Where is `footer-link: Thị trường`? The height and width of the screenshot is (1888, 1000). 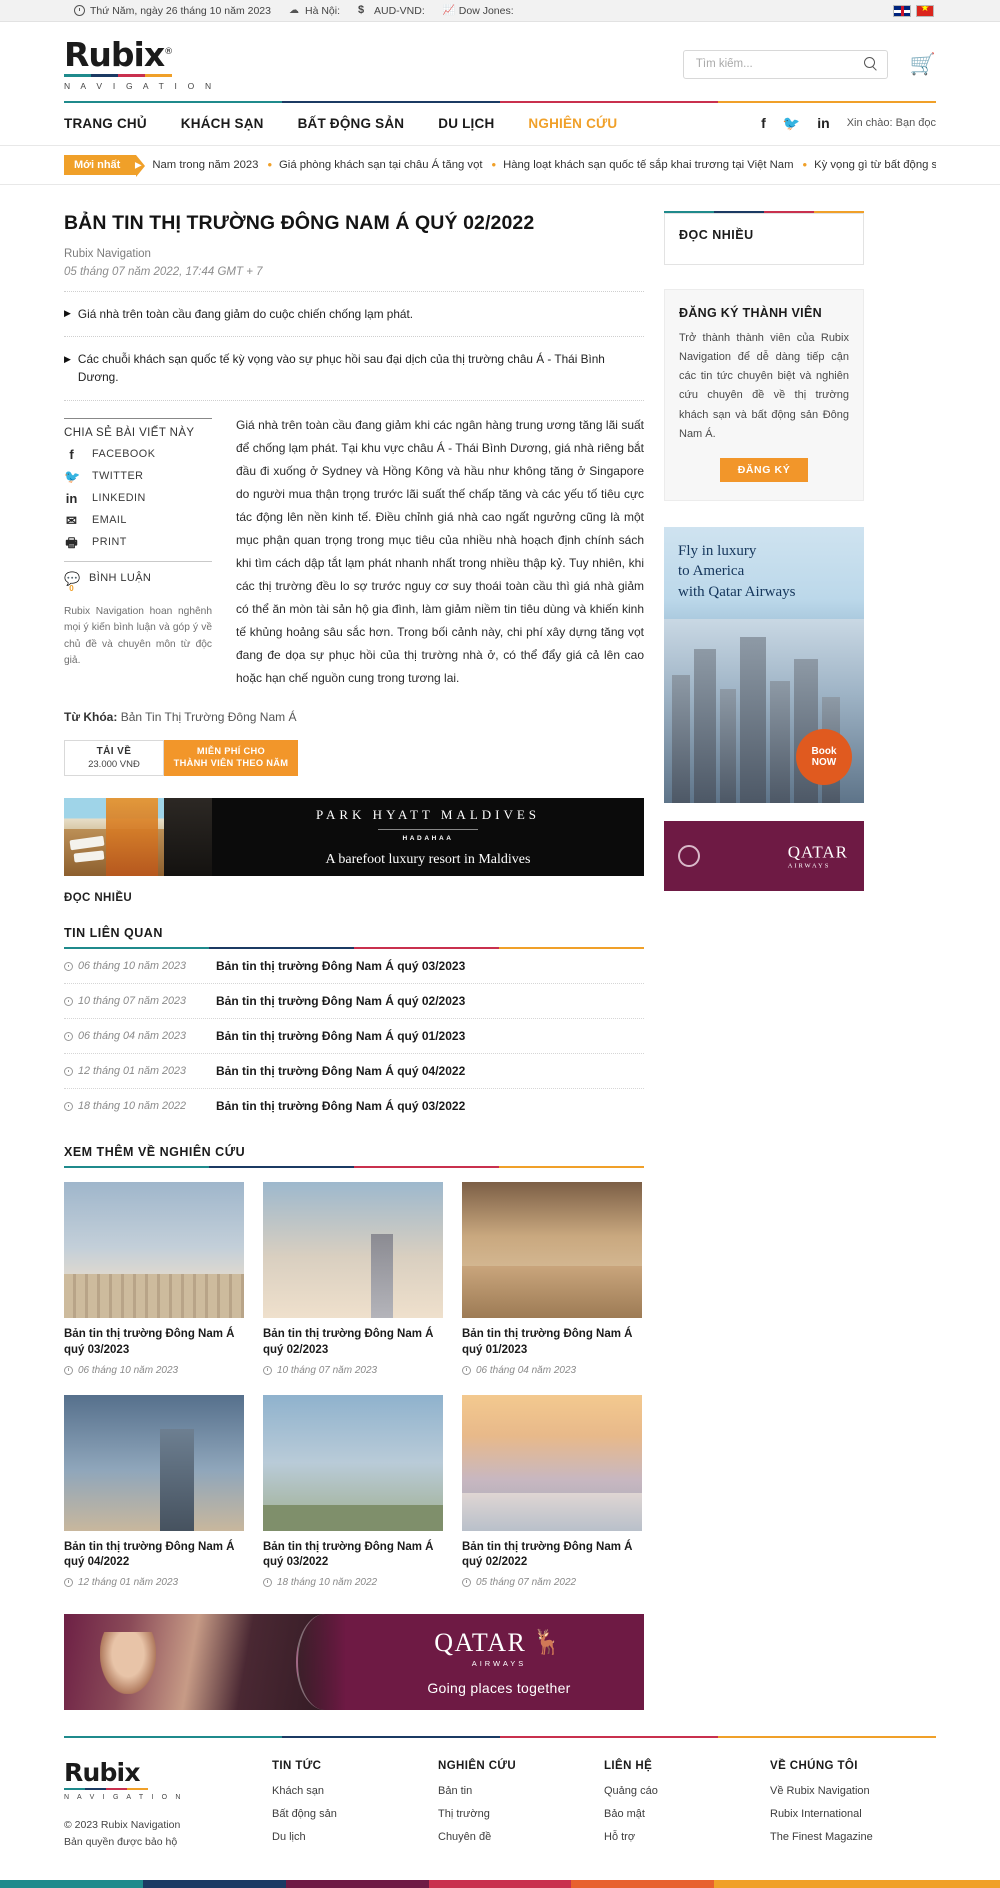 footer-link: Thị trường is located at coordinates (512, 1814).